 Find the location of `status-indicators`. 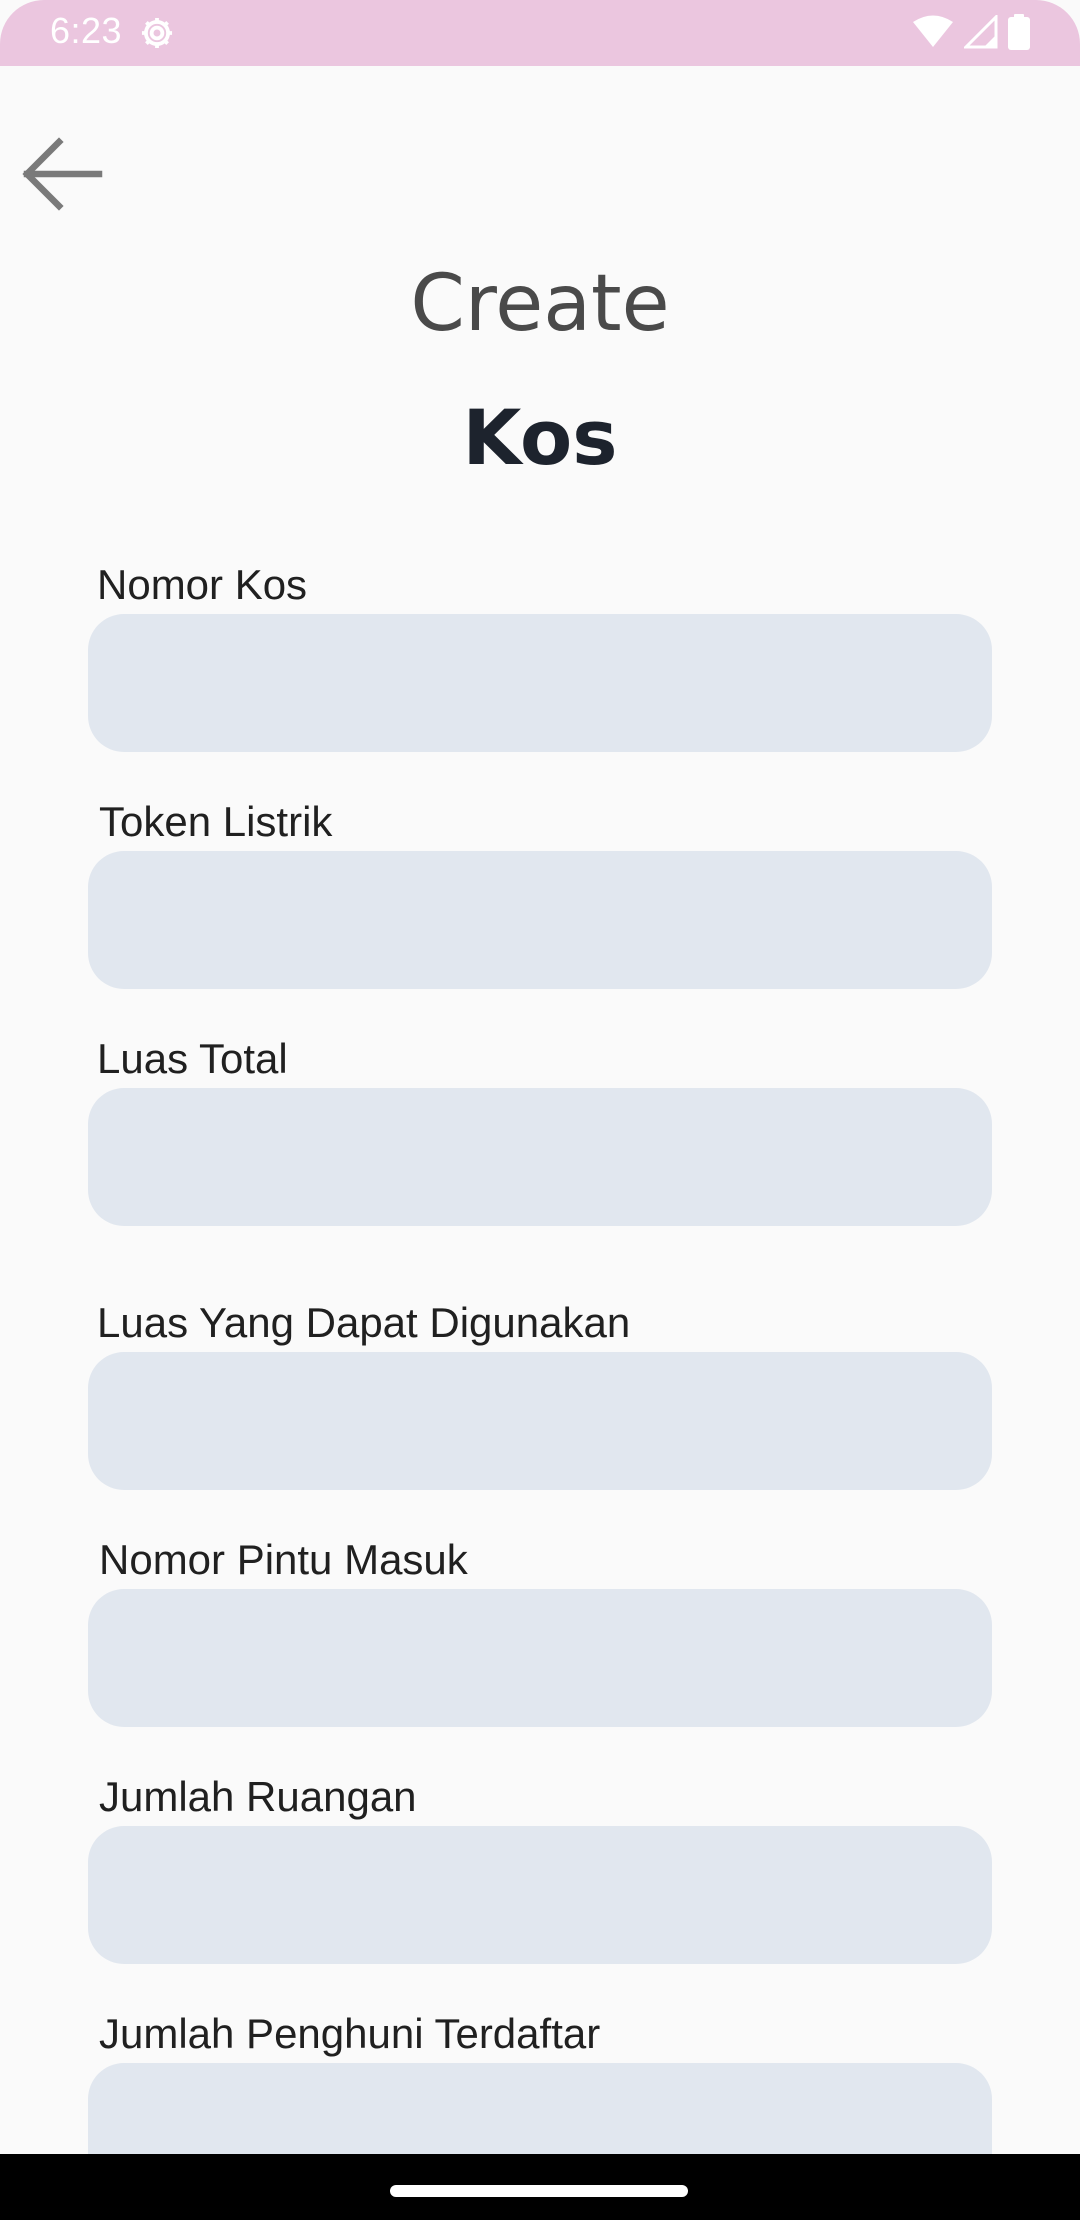

status-indicators is located at coordinates (971, 33).